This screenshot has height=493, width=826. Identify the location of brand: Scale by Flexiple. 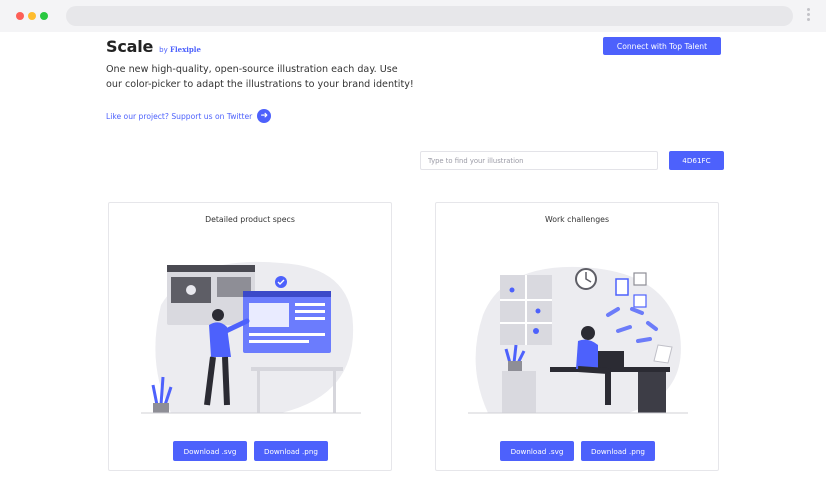
(153, 46).